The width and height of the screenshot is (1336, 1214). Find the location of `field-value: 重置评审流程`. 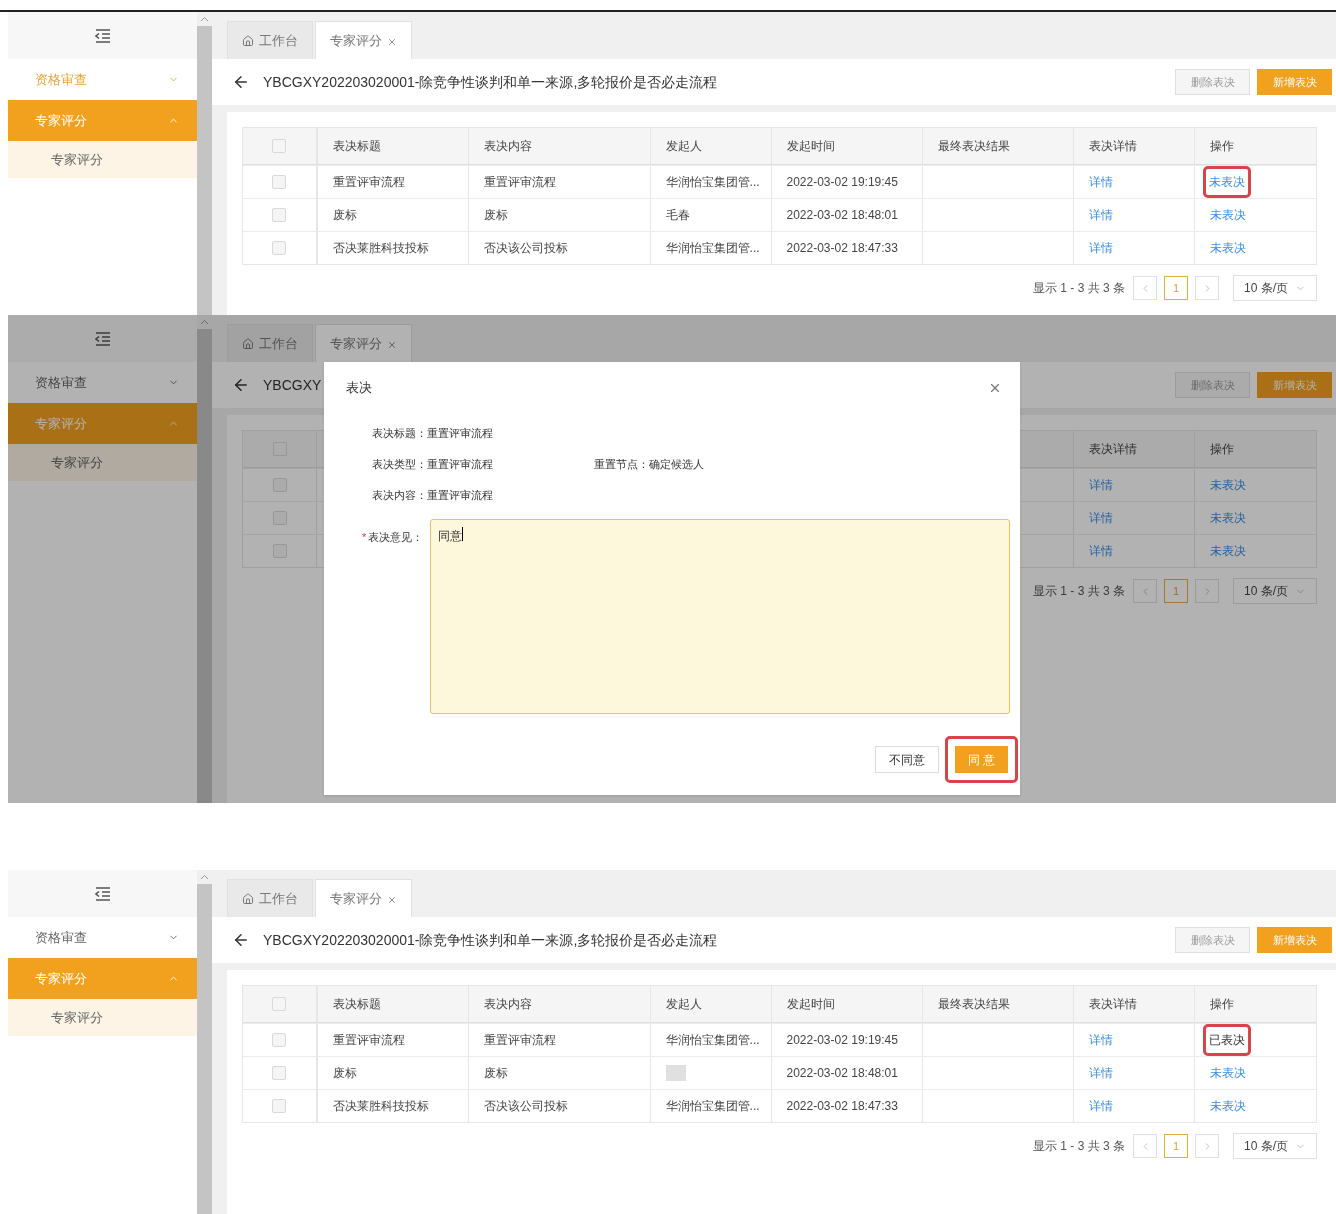

field-value: 重置评审流程 is located at coordinates (460, 464).